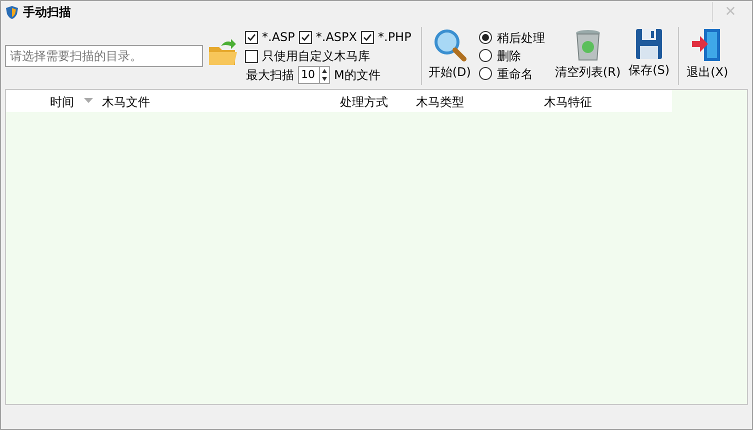 This screenshot has height=430, width=753. I want to click on checkbox-label: *.PHP, so click(395, 37).